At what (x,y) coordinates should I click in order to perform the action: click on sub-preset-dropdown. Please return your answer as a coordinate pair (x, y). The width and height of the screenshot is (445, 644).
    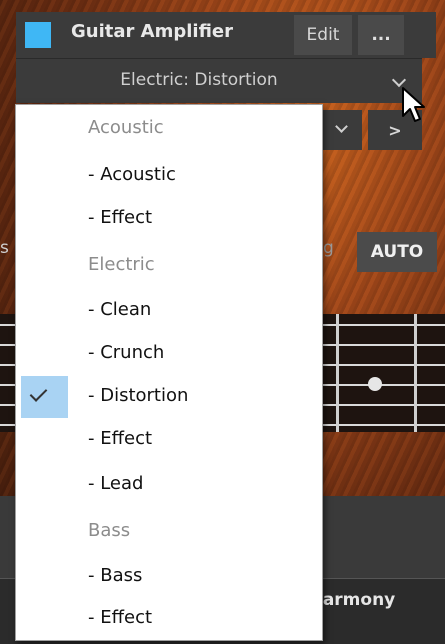
    Looking at the image, I should click on (342, 130).